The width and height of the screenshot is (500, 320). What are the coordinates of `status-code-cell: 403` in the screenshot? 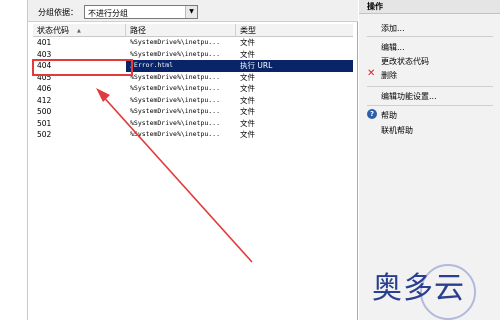 It's located at (44, 54).